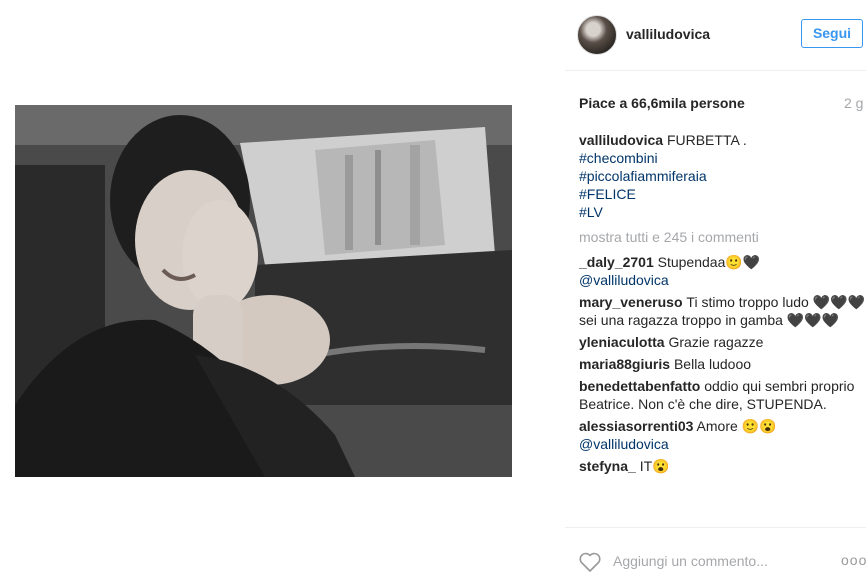 This screenshot has height=584, width=866. What do you see at coordinates (639, 386) in the screenshot?
I see `comment-username: benedettabenfatto` at bounding box center [639, 386].